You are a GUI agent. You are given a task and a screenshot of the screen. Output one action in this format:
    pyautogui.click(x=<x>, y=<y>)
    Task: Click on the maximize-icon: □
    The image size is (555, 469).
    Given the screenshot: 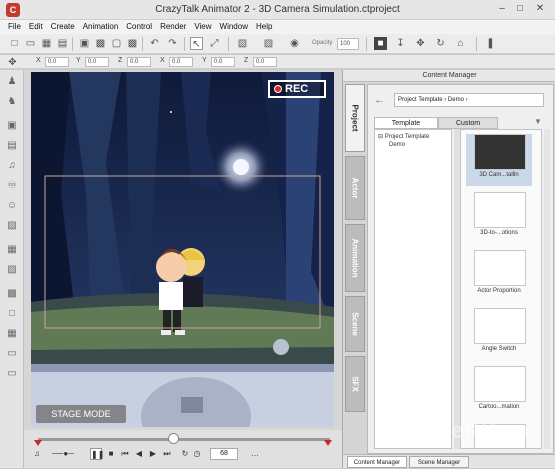 What is the action you would take?
    pyautogui.click(x=520, y=9)
    